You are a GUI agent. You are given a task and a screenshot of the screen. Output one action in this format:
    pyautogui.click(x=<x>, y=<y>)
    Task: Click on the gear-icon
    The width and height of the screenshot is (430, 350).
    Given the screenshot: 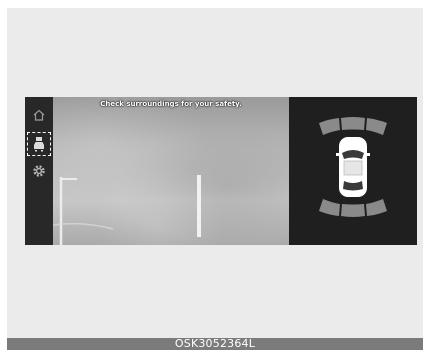 What is the action you would take?
    pyautogui.click(x=39, y=171)
    